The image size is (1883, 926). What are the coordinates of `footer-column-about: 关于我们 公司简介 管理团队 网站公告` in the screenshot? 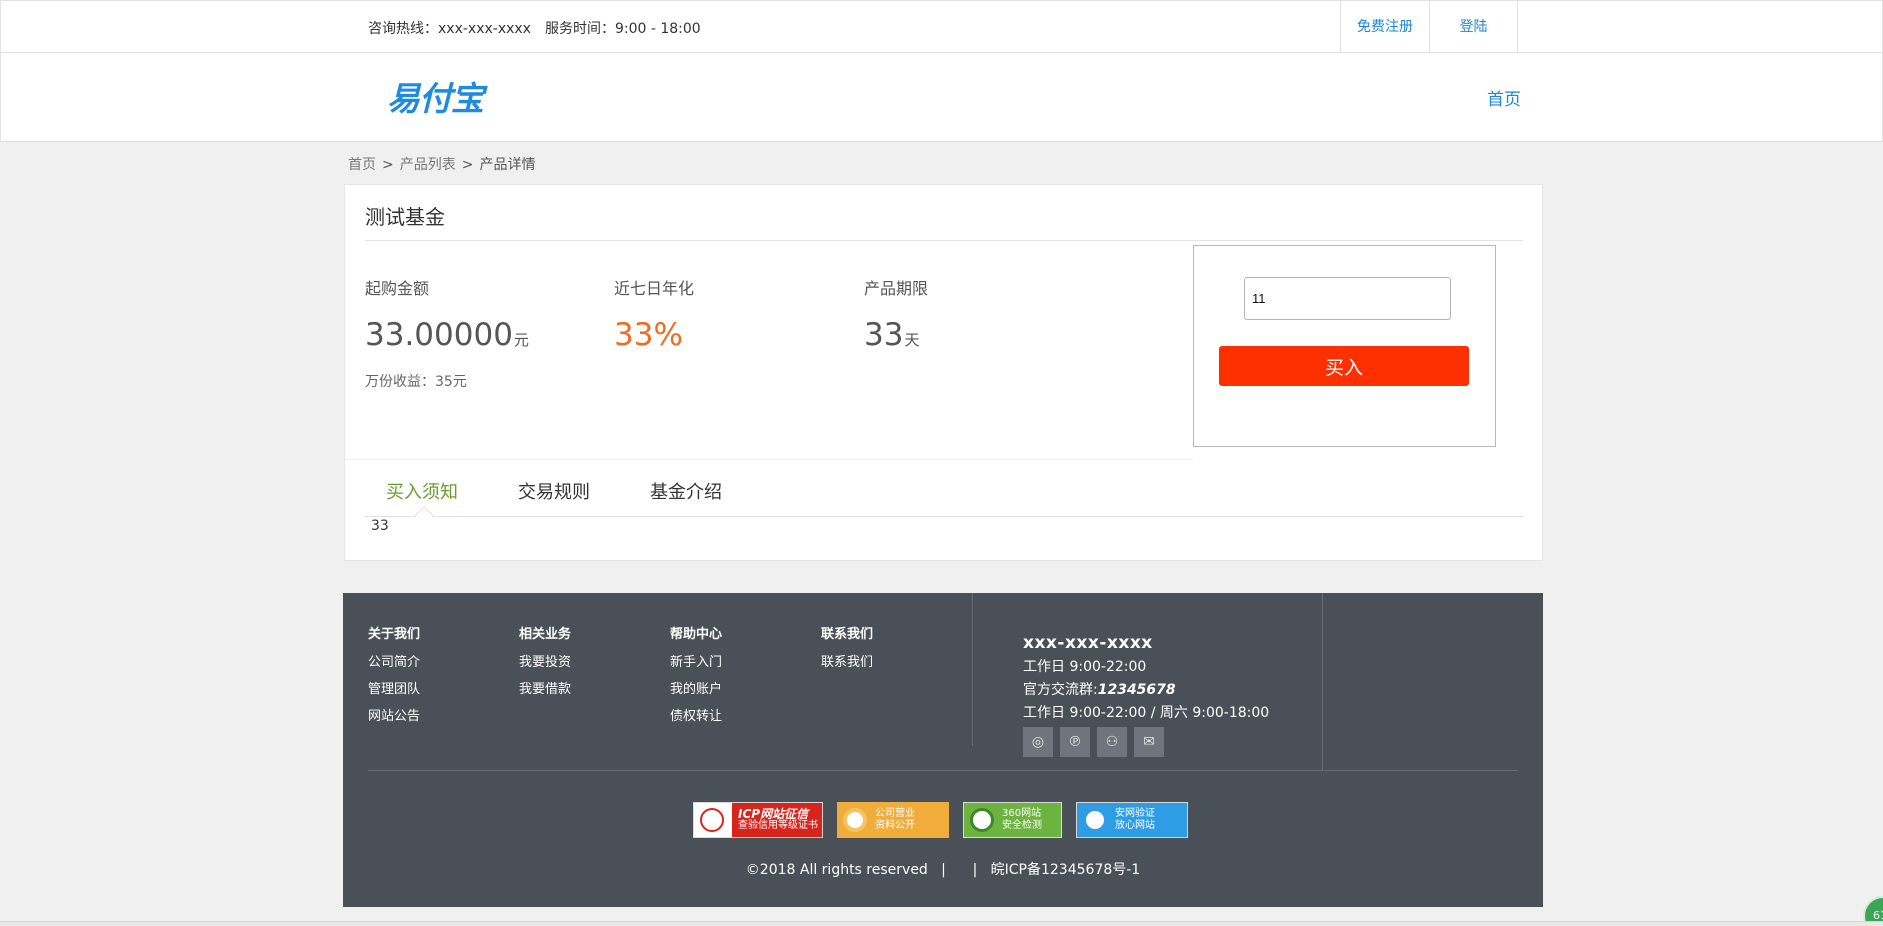 It's located at (394, 677).